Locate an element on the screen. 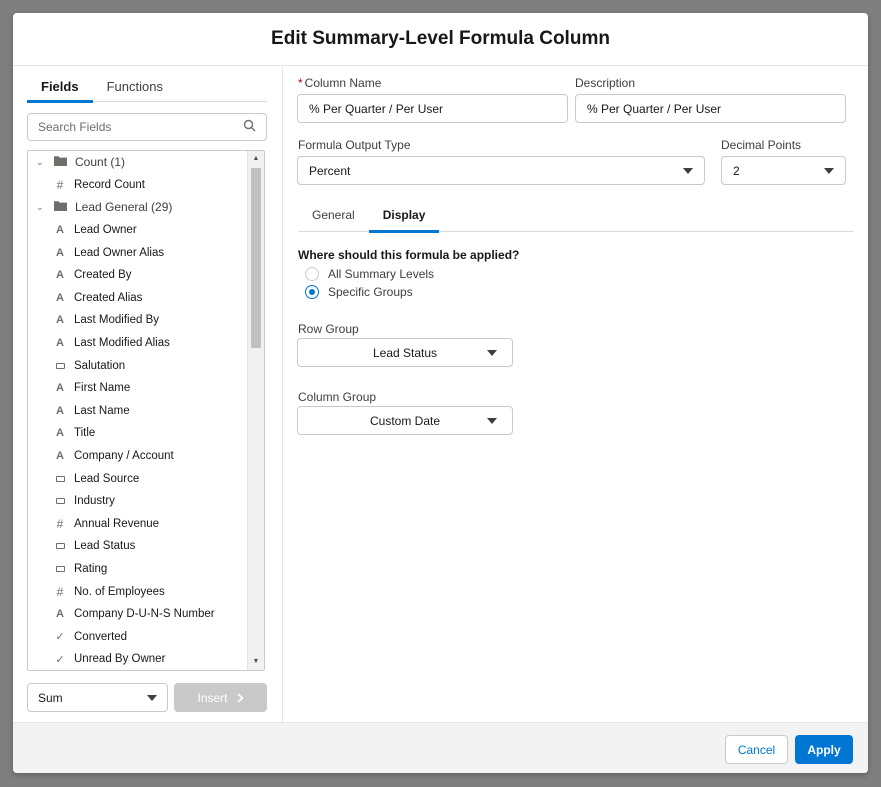  required-marker: * is located at coordinates (300, 83).